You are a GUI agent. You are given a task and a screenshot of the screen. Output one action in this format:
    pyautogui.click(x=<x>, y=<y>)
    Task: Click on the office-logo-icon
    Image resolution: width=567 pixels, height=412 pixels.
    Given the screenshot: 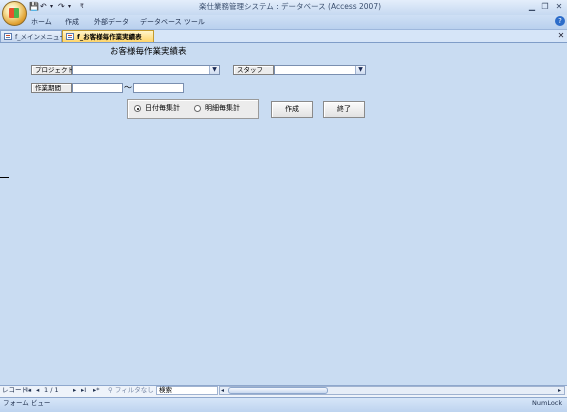 What is the action you would take?
    pyautogui.click(x=14, y=13)
    